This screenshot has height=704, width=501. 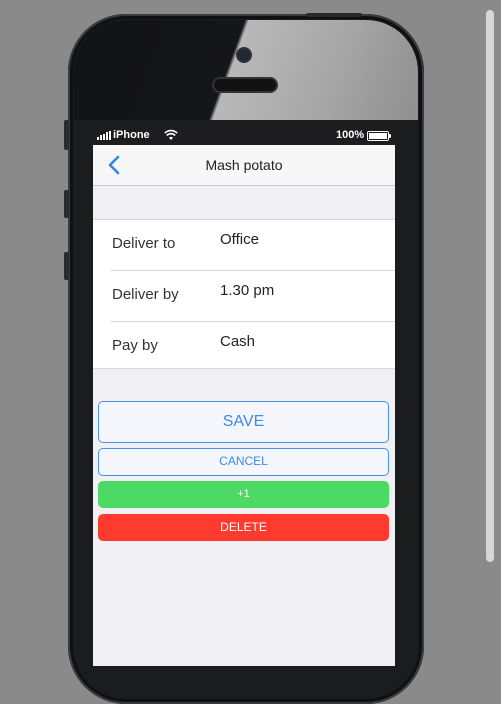 What do you see at coordinates (243, 494) in the screenshot?
I see `plus-one-button: +1` at bounding box center [243, 494].